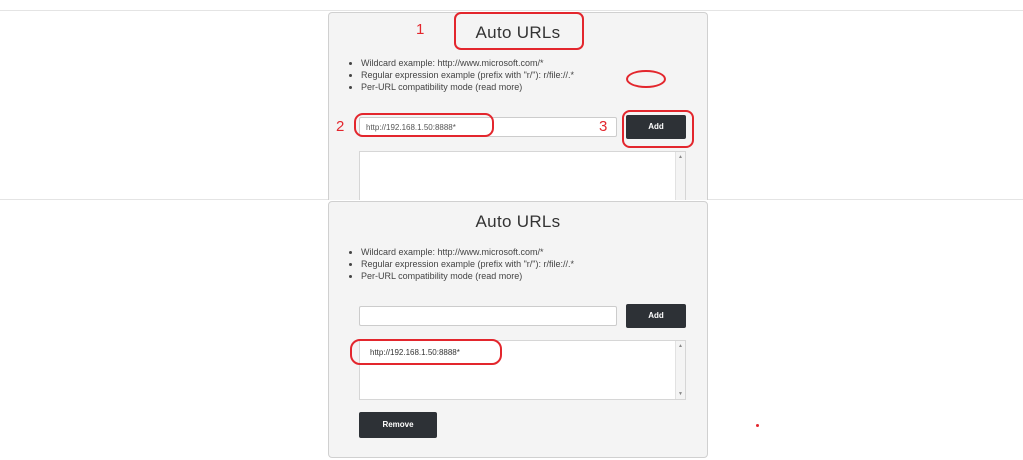 This screenshot has width=1023, height=460. Describe the element at coordinates (757, 425) in the screenshot. I see `stray-red-dot` at that location.